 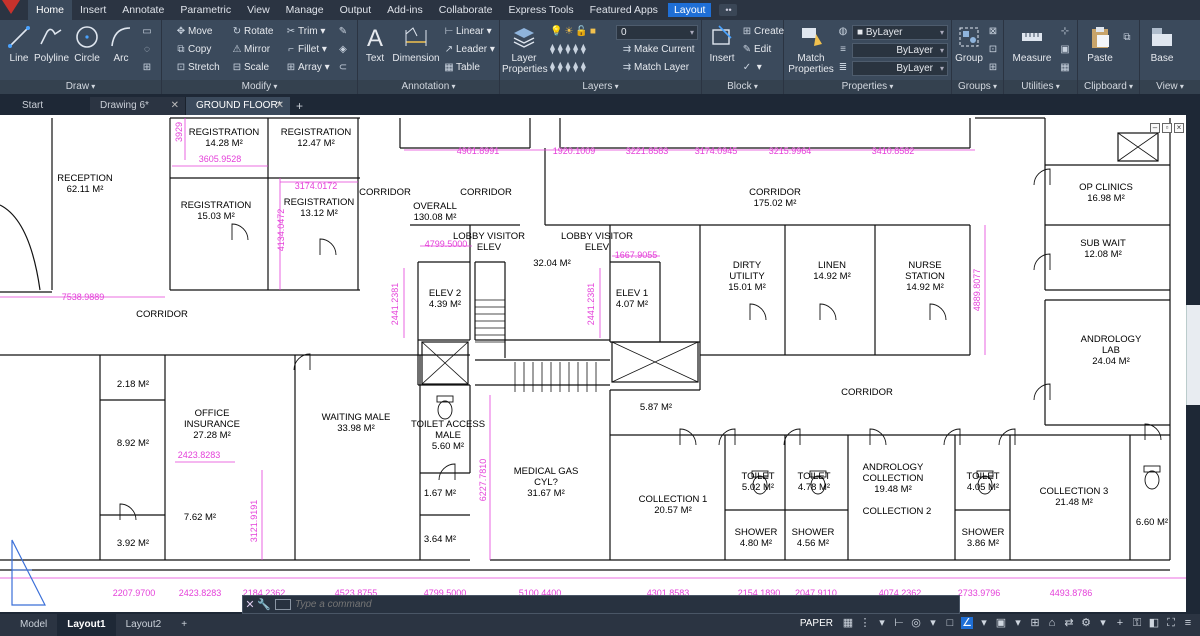 What do you see at coordinates (900, 32) in the screenshot?
I see `color-dropdown: ■ ByLayer` at bounding box center [900, 32].